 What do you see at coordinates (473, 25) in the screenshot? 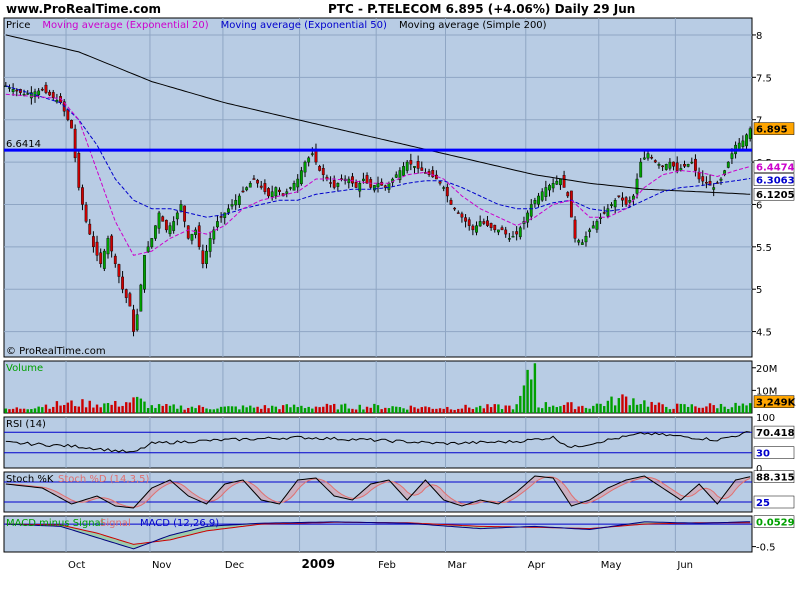
I see `price-legend-item: Moving average (Simple 200)` at bounding box center [473, 25].